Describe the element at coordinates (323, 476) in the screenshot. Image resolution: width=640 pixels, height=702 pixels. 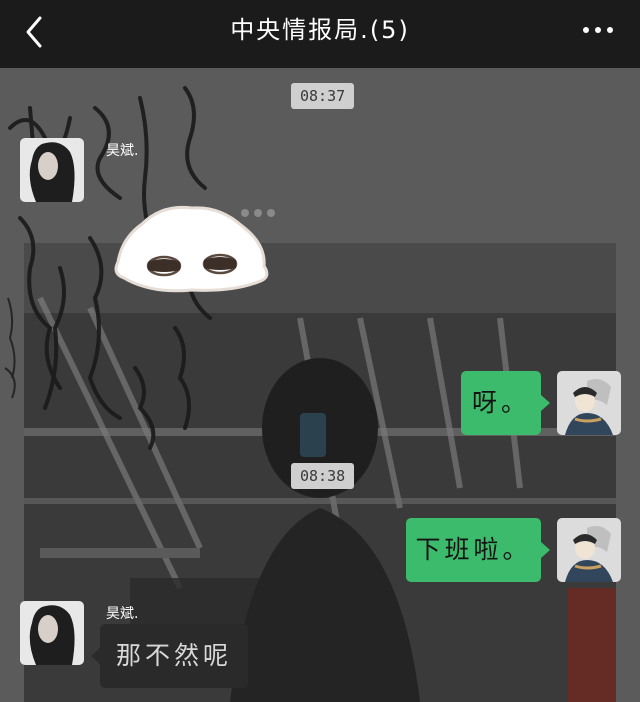
I see `timestamp: 08:38` at that location.